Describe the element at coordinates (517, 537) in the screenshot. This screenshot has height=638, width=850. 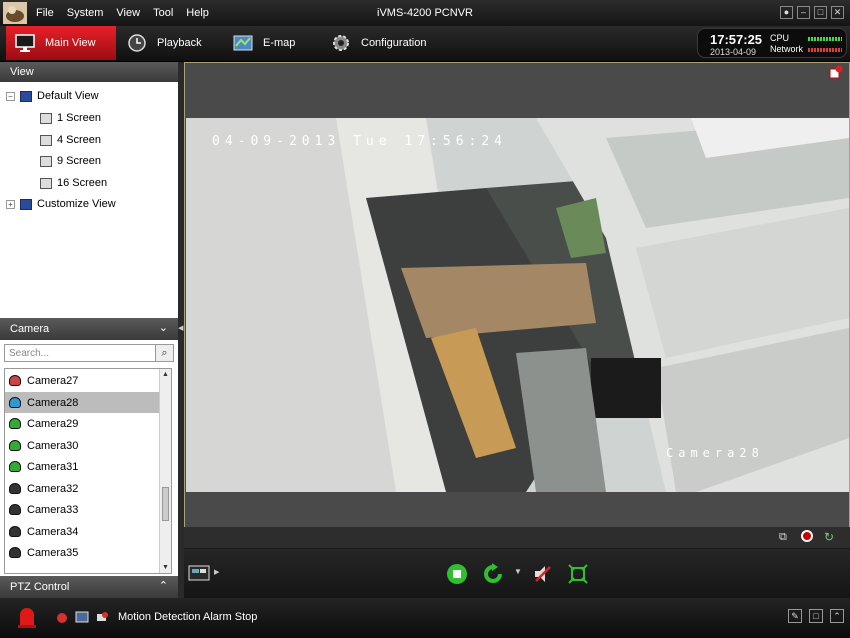
I see `video-window-bar: ⧉ ↻` at that location.